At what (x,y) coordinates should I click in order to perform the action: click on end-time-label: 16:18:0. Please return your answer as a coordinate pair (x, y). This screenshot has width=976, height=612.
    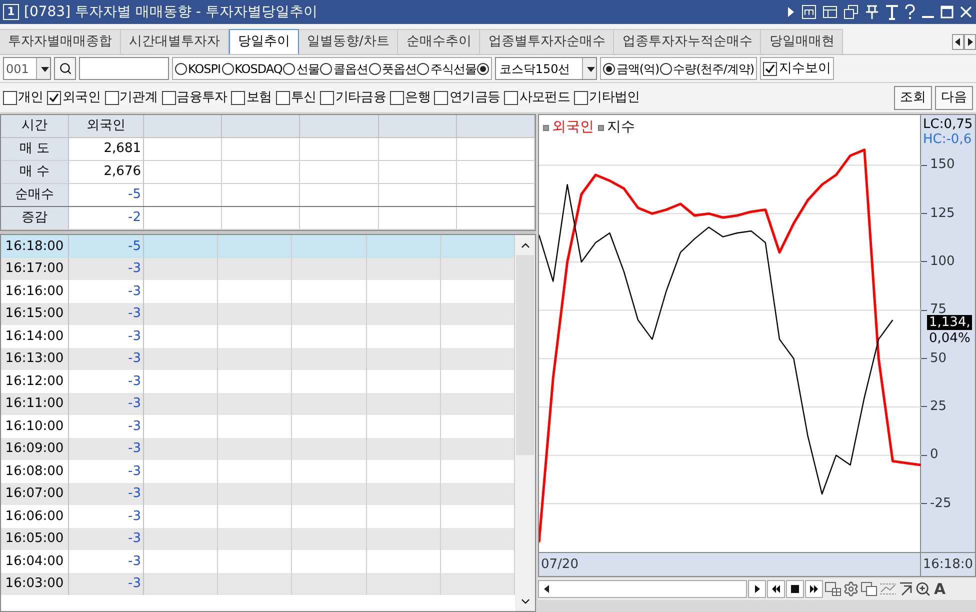
    Looking at the image, I should click on (948, 565).